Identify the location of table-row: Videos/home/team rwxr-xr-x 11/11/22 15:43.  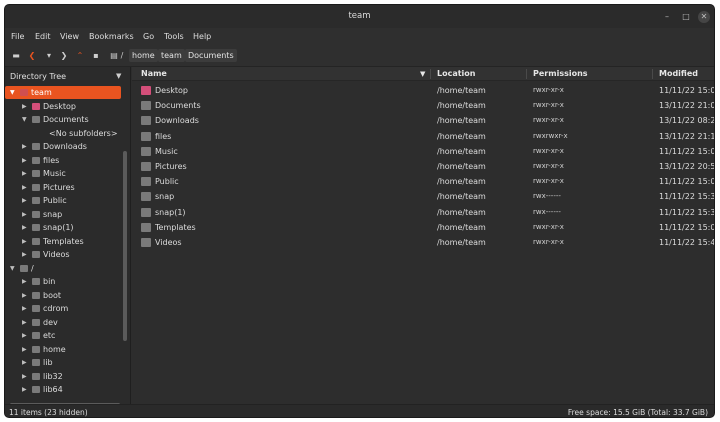
(423, 242).